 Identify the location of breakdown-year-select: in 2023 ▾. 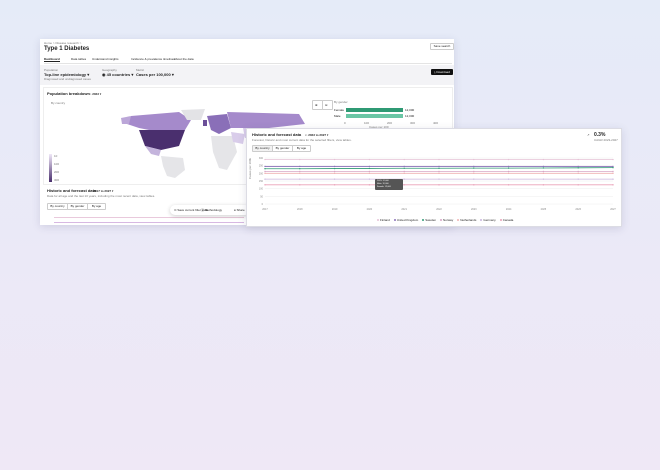
(95, 94).